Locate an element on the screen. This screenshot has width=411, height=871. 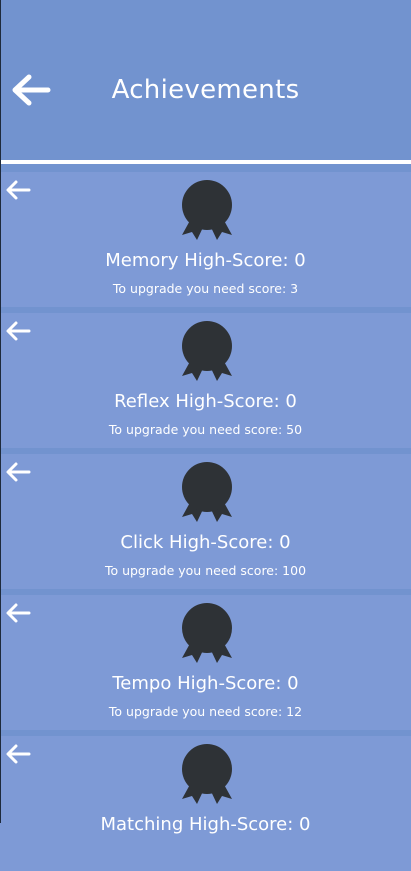
upgrade-requirement: To upgrade you need score: 100 is located at coordinates (205, 570).